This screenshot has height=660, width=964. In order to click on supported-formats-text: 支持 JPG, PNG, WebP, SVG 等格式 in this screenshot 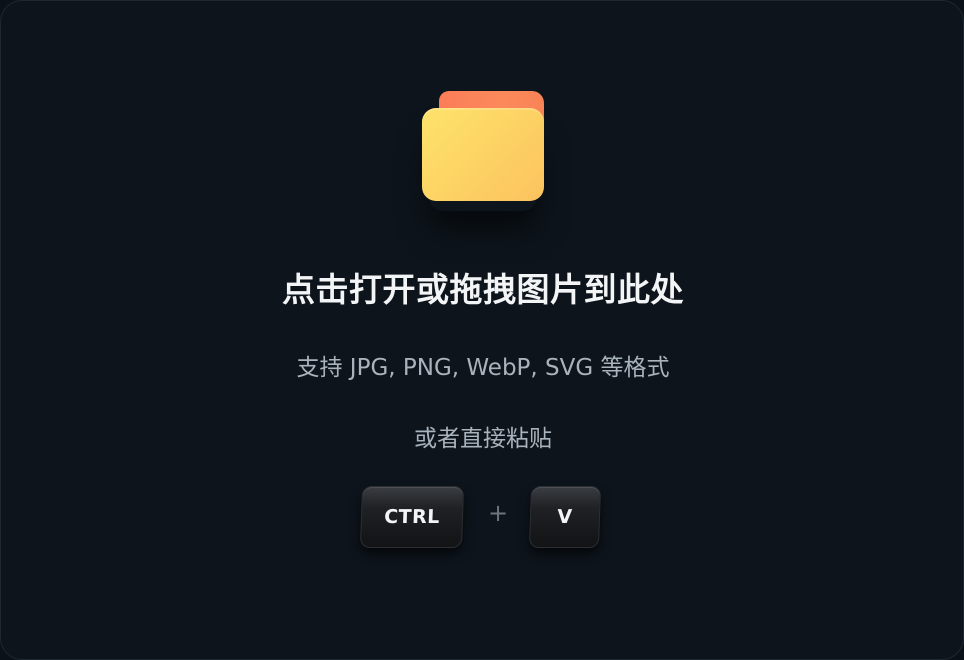, I will do `click(483, 368)`.